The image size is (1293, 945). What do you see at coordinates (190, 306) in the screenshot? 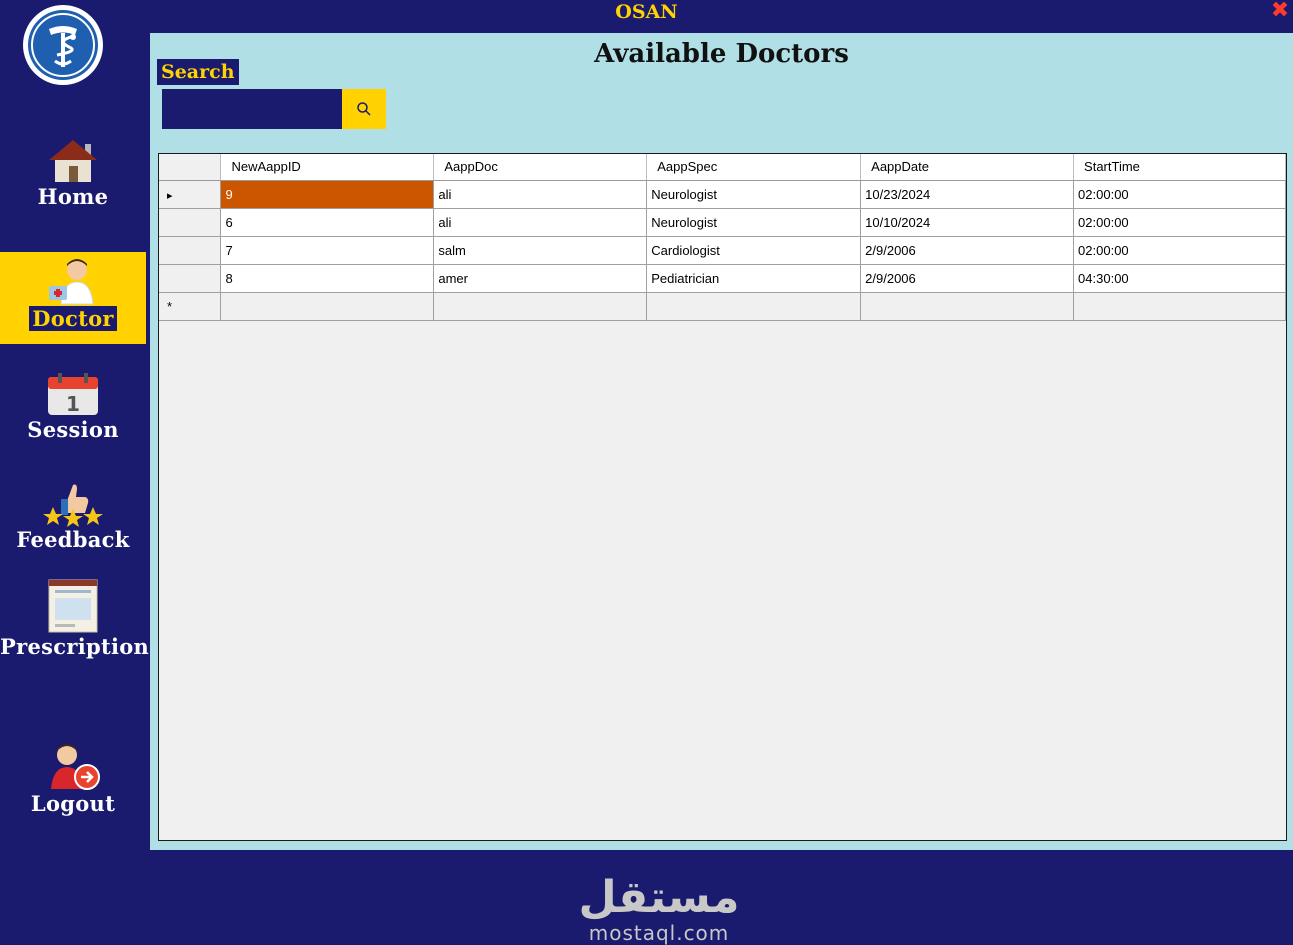
I see `row-header: *` at bounding box center [190, 306].